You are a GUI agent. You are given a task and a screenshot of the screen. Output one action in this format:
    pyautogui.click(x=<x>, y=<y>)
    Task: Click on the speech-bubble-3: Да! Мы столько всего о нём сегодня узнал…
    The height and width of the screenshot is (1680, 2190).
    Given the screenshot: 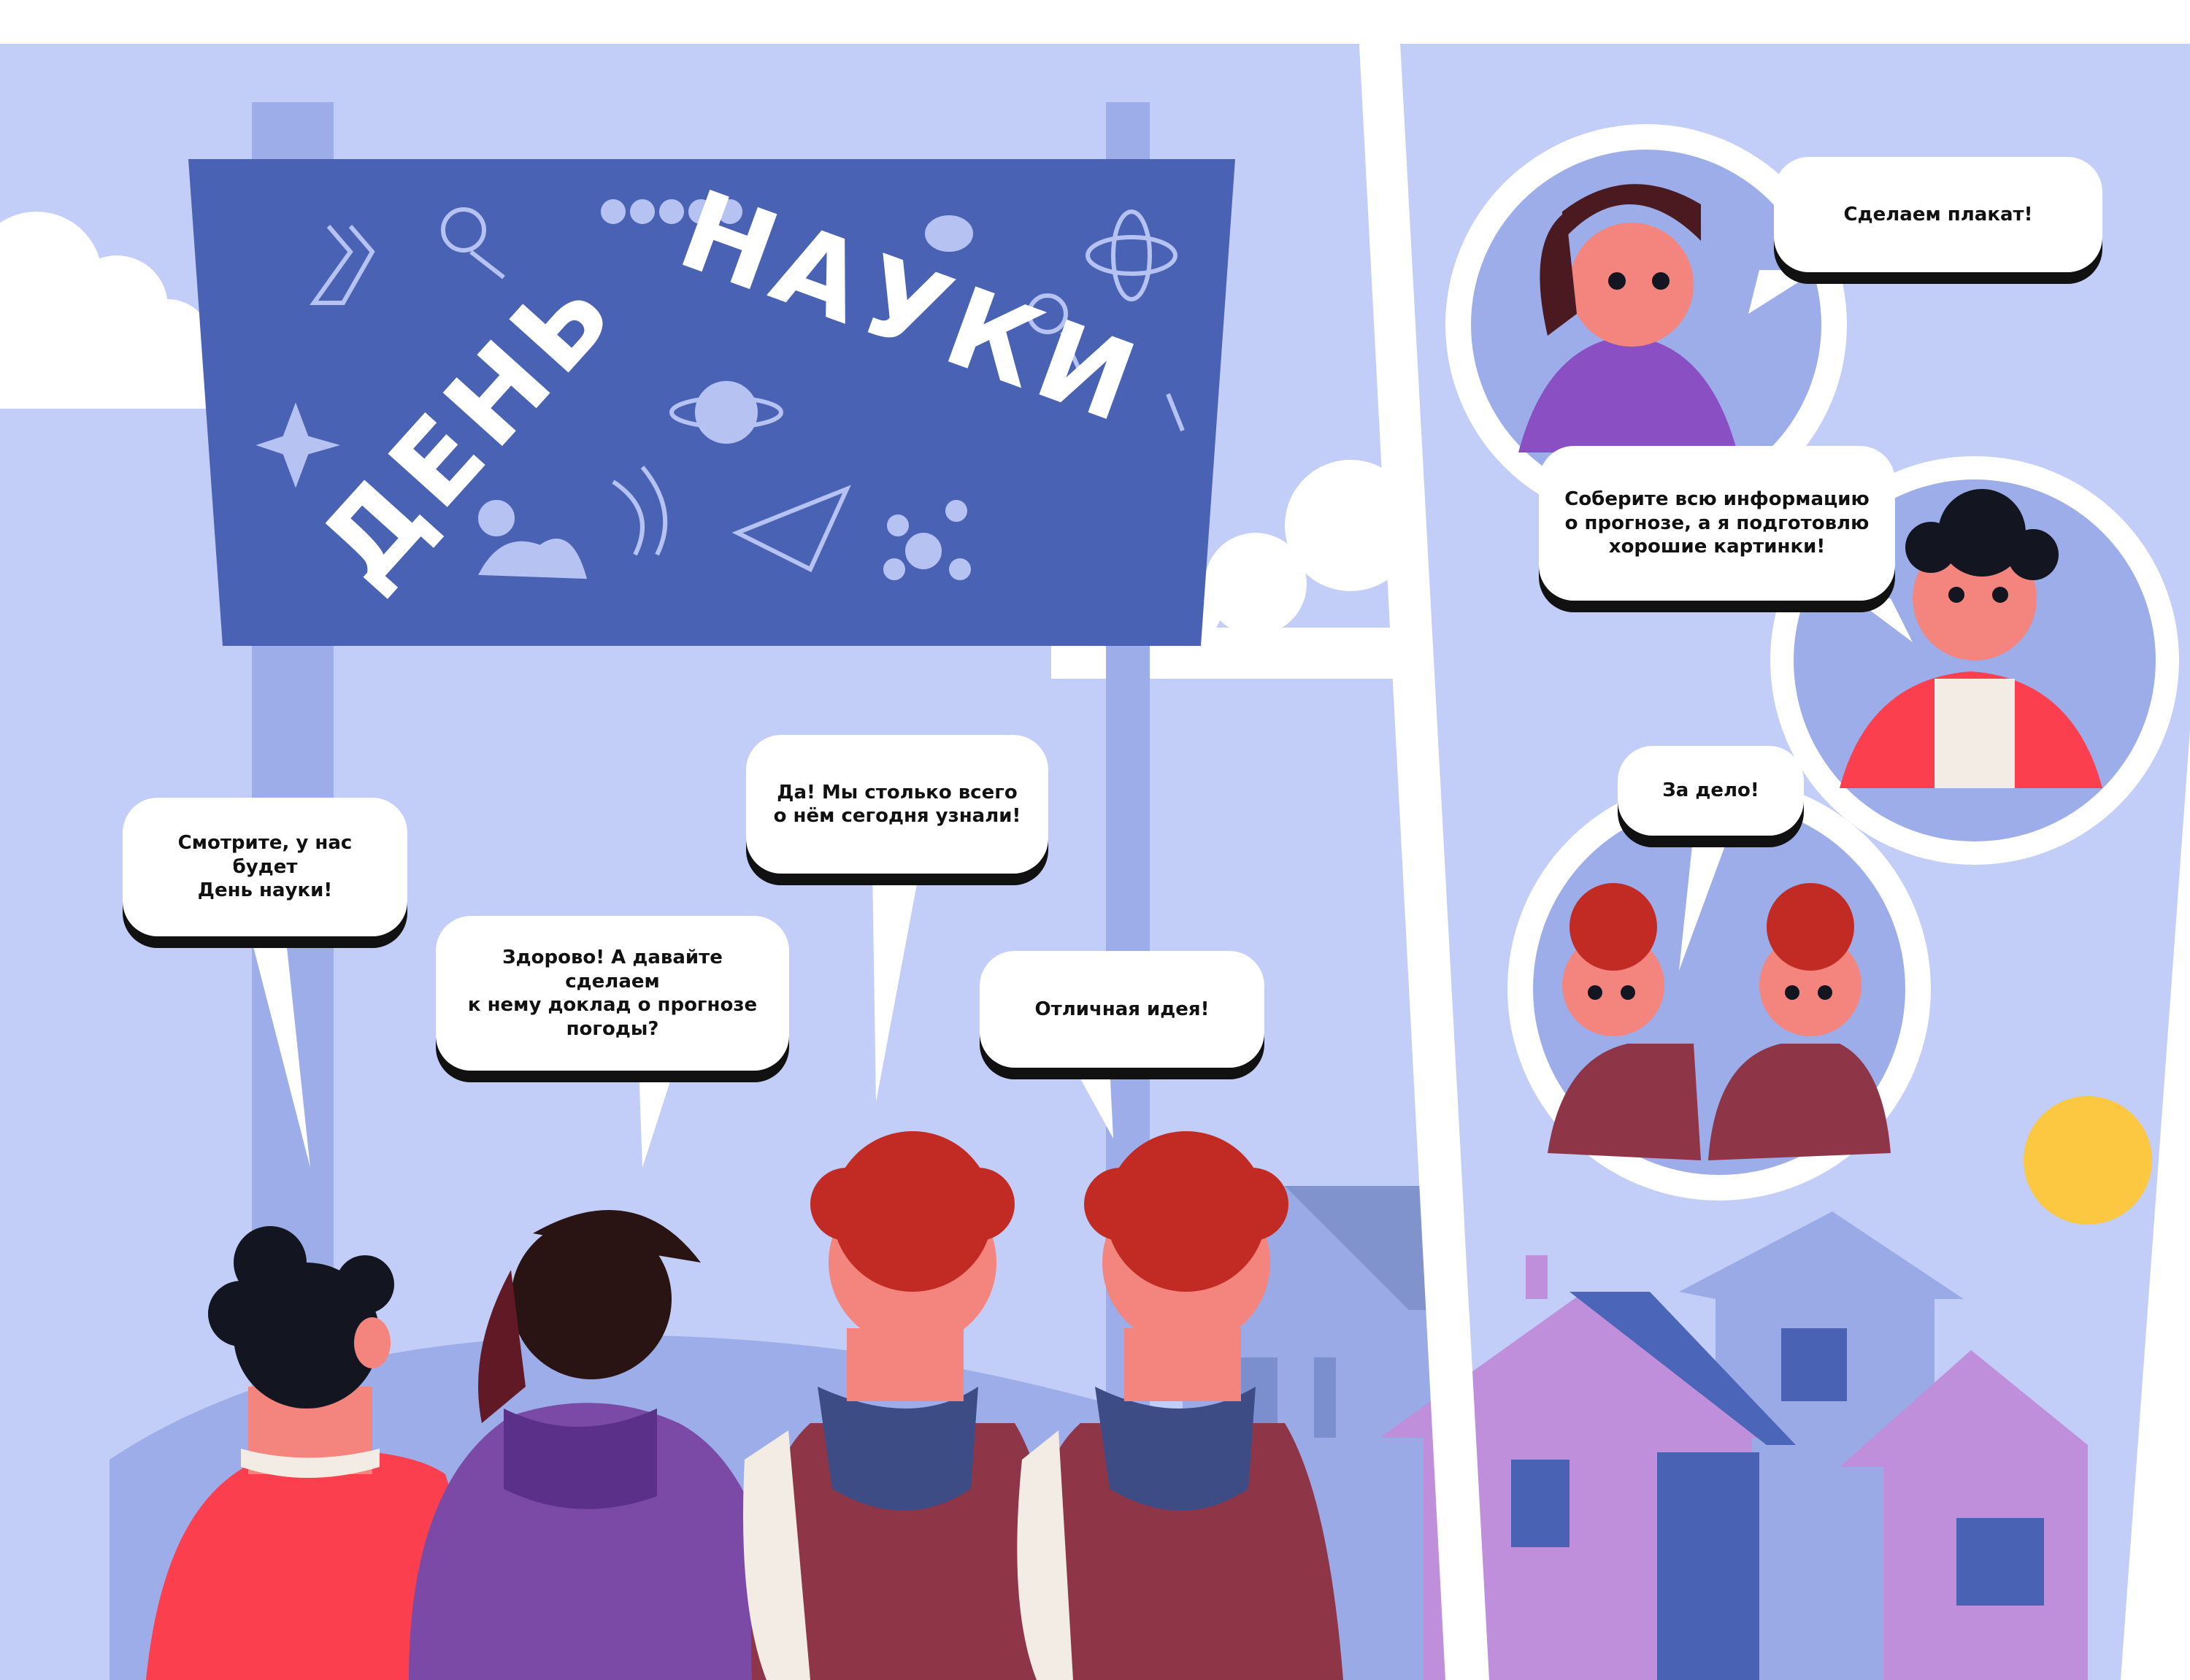 What is the action you would take?
    pyautogui.click(x=897, y=805)
    